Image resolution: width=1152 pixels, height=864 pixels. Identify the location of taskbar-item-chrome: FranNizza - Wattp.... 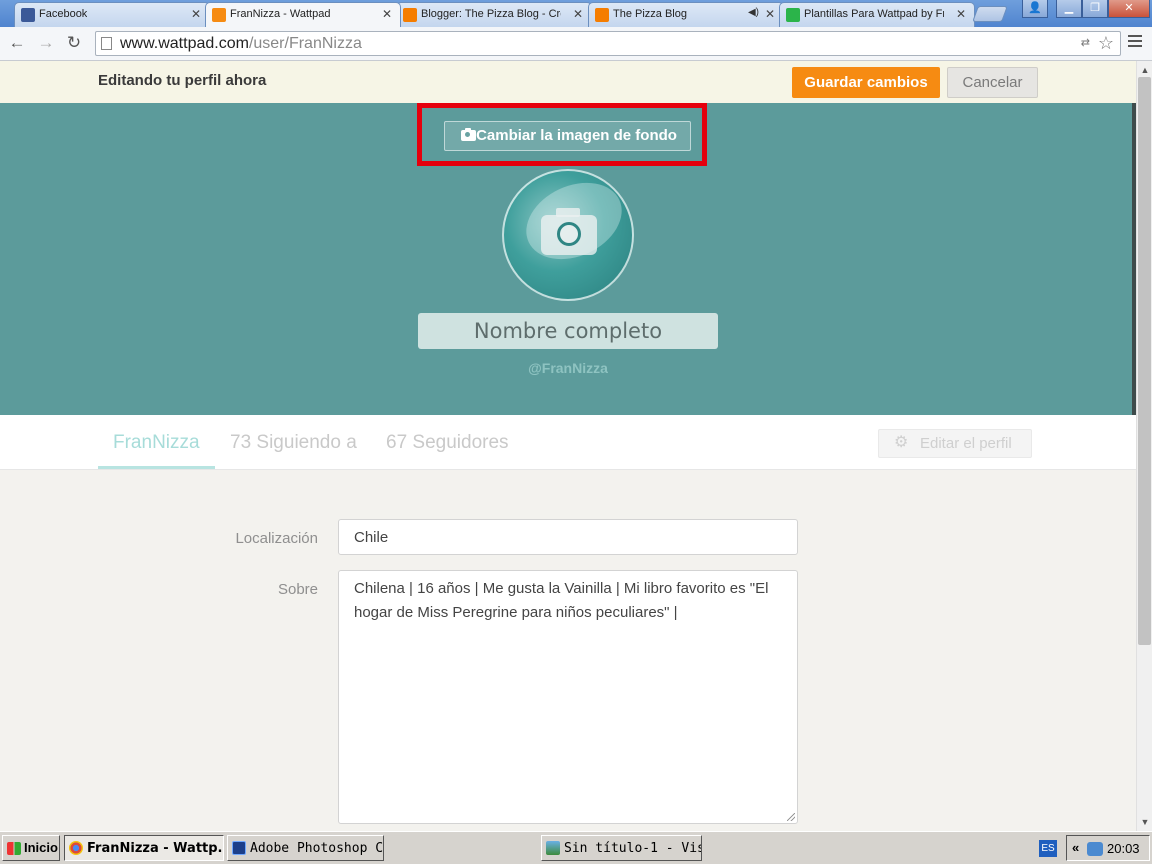
(144, 848).